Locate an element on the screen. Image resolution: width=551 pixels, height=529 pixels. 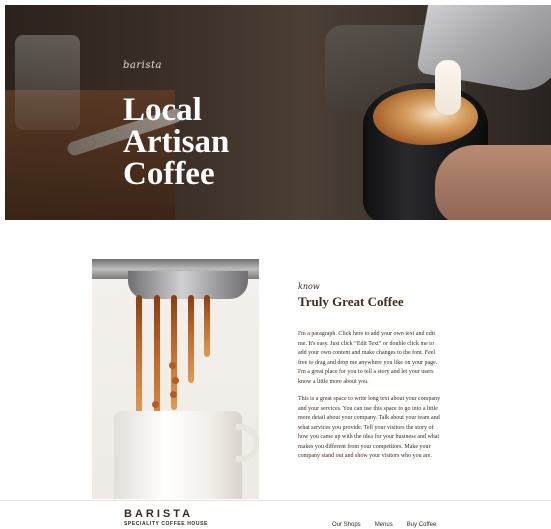
nav-link-menus: Menus is located at coordinates (384, 525).